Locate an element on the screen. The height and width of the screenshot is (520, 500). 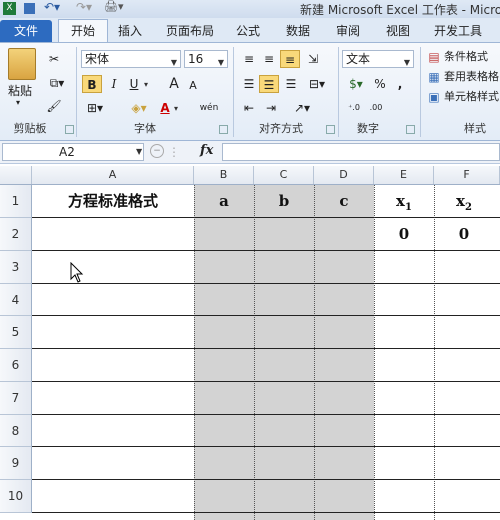
row-header-3: 3 is located at coordinates (16, 267).